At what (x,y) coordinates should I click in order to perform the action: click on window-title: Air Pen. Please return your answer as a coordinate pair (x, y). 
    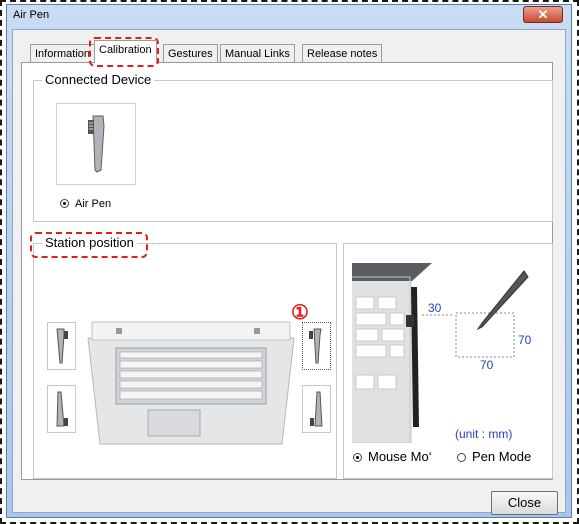
    Looking at the image, I should click on (31, 15).